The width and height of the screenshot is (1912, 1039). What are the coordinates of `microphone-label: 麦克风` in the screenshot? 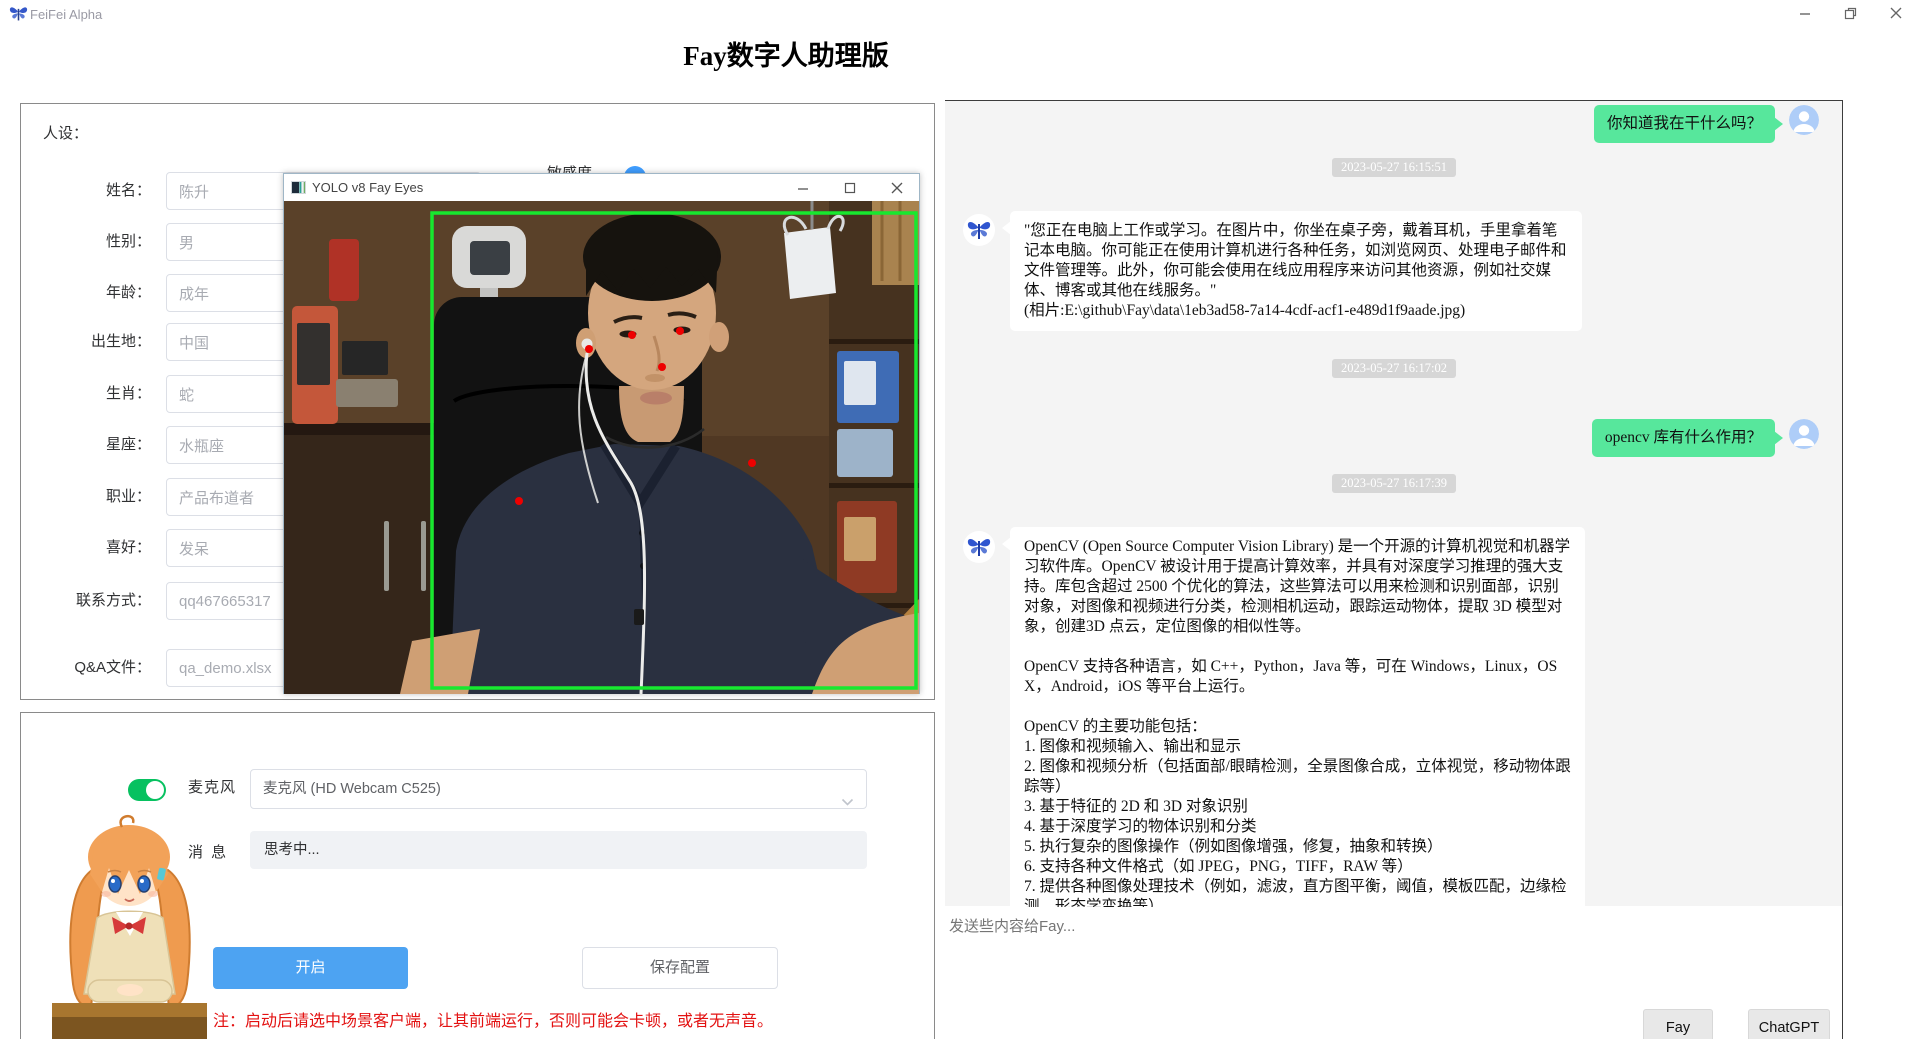 It's located at (212, 787).